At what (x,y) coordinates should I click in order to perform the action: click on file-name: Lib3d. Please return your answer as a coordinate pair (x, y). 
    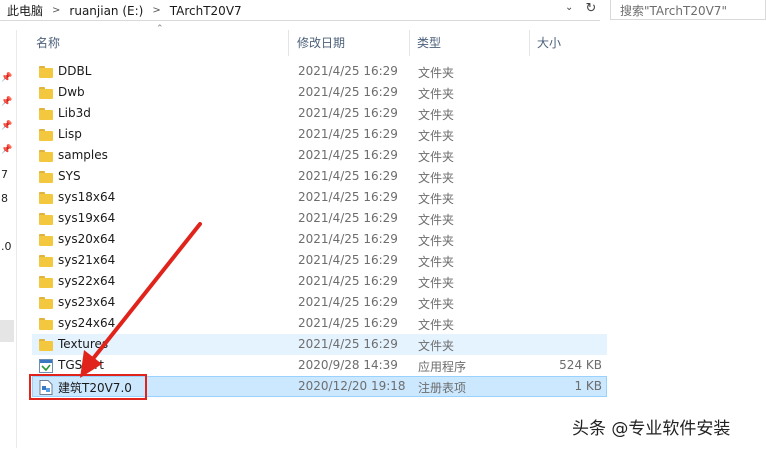
    Looking at the image, I should click on (74, 113).